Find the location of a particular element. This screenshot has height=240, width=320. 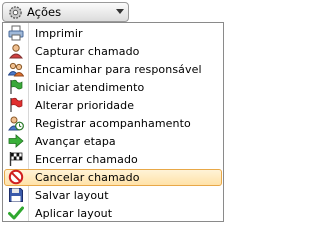

menu-item-capturar-chamado: Capturar chamado is located at coordinates (113, 51).